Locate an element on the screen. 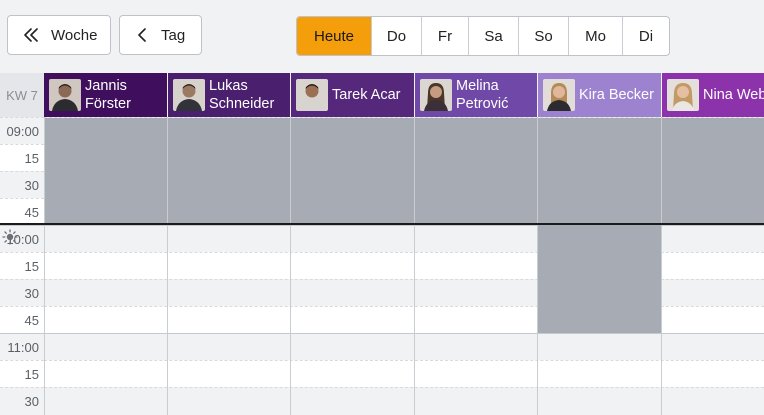 Image resolution: width=764 pixels, height=415 pixels. staff-header-kira: Kira Becker is located at coordinates (599, 95).